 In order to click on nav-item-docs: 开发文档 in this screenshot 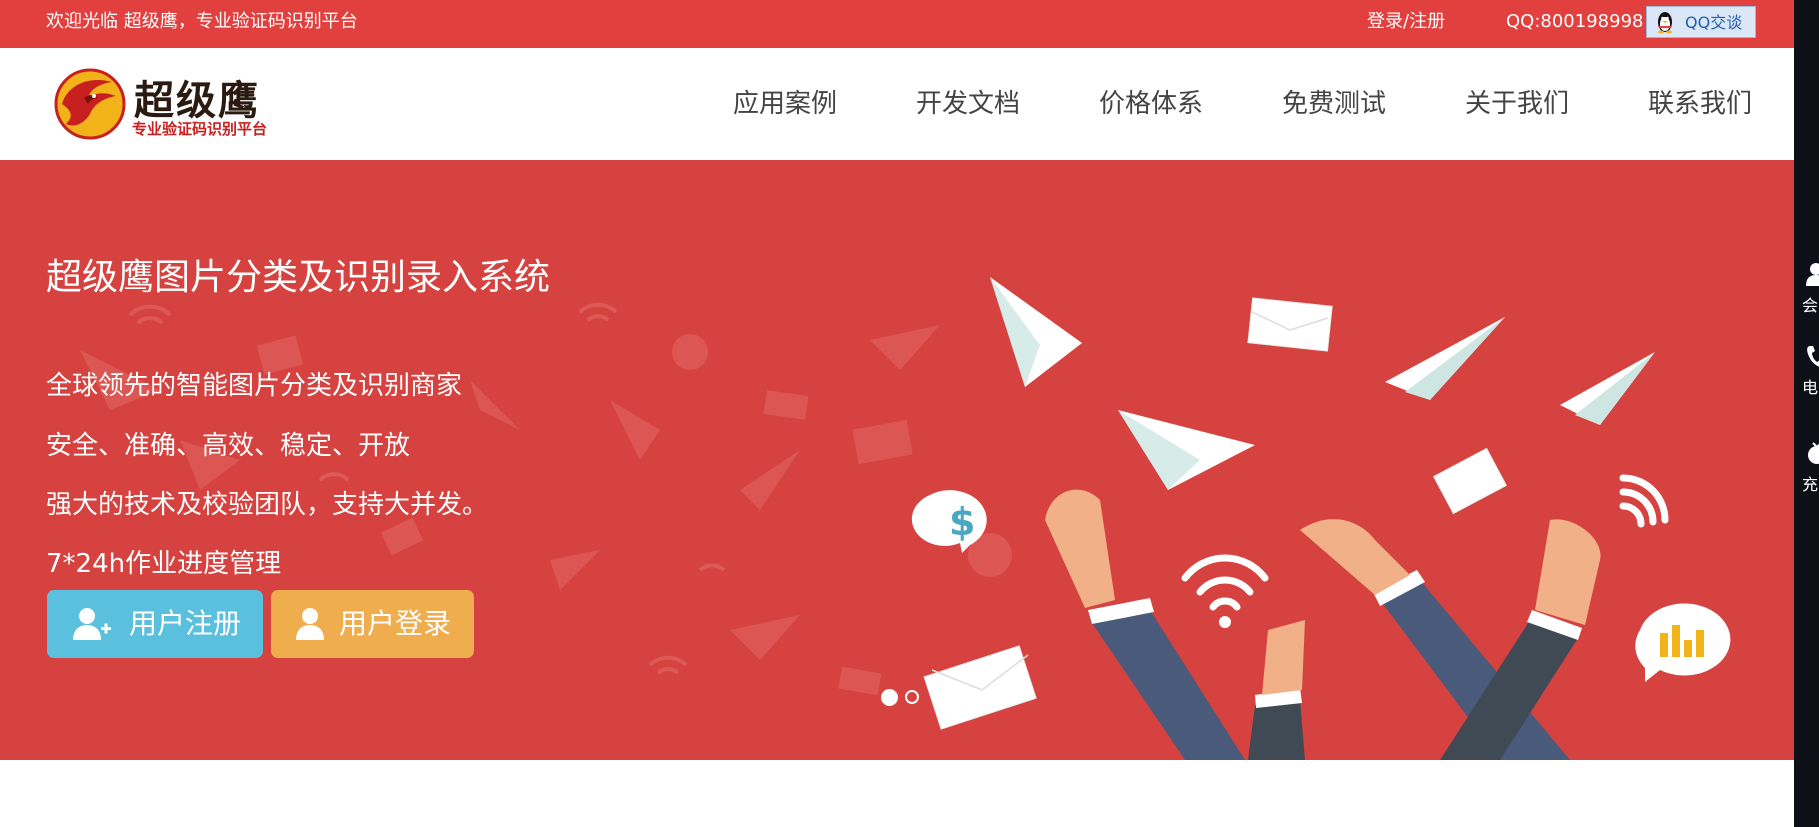, I will do `click(968, 104)`.